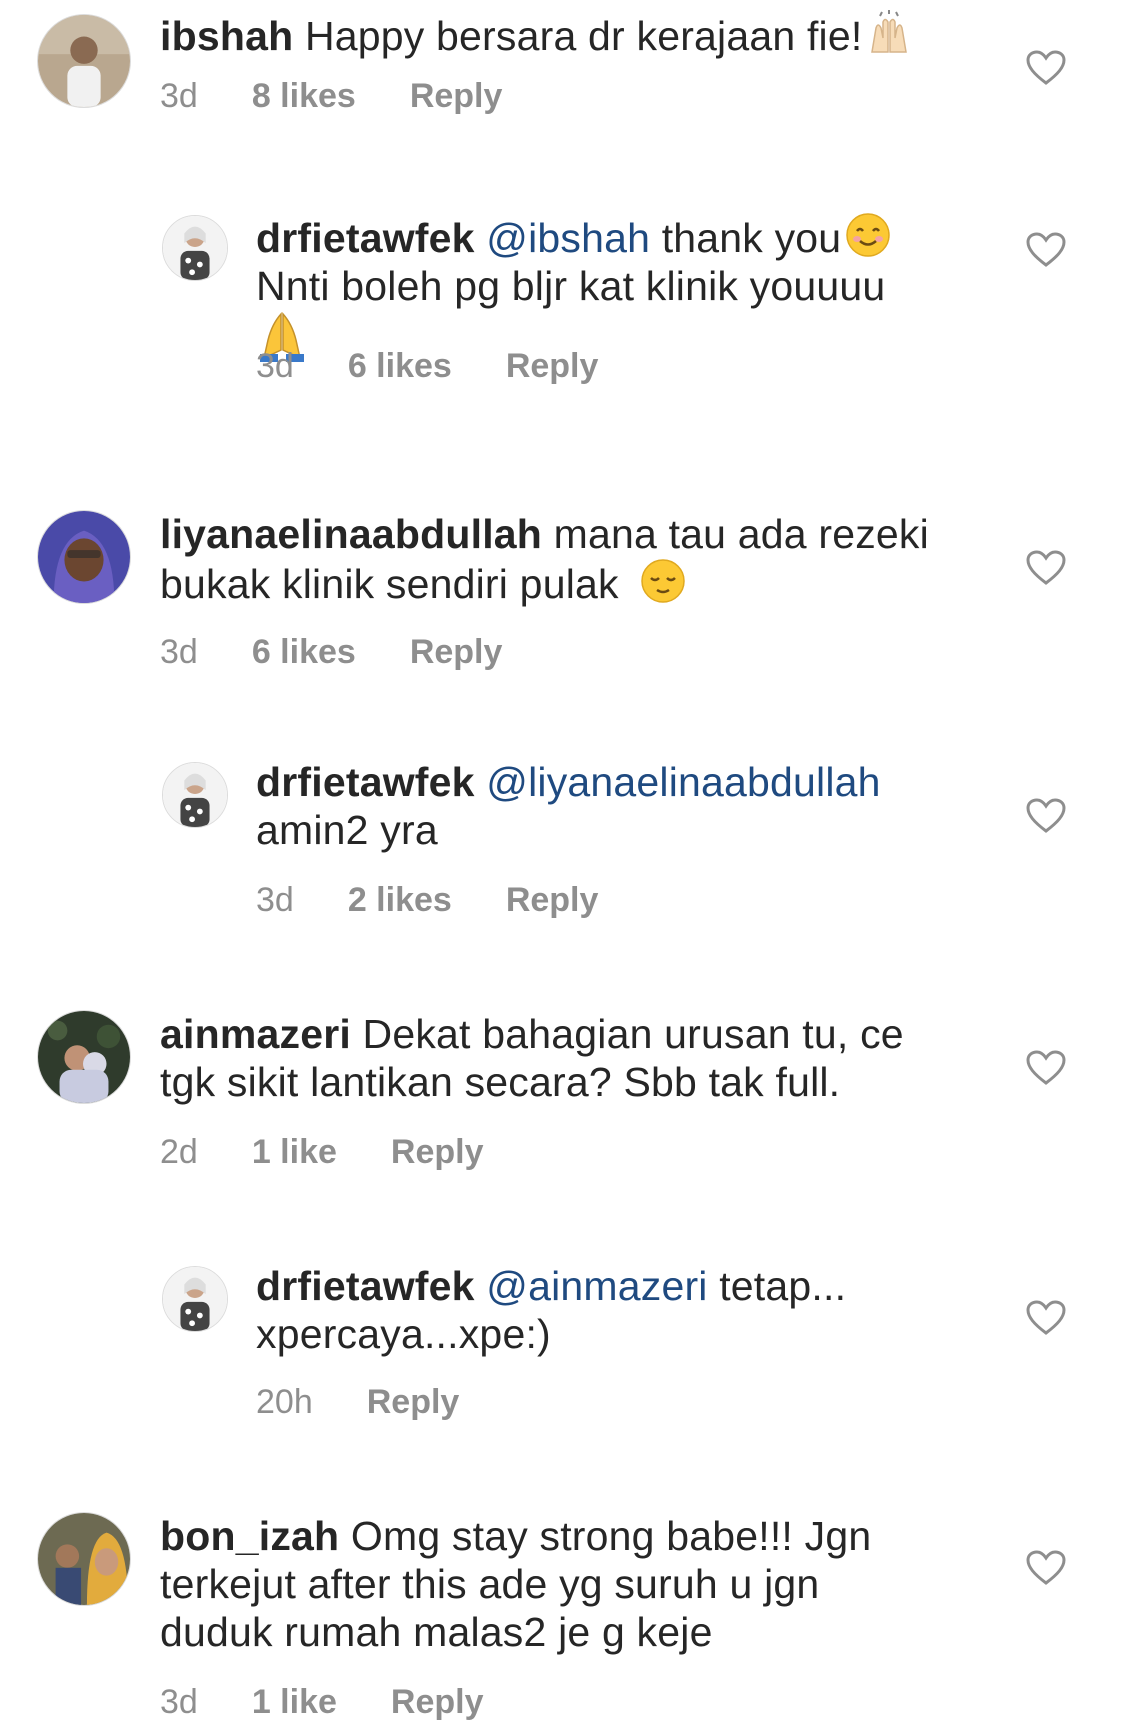  What do you see at coordinates (179, 1152) in the screenshot?
I see `comment-time: 2d` at bounding box center [179, 1152].